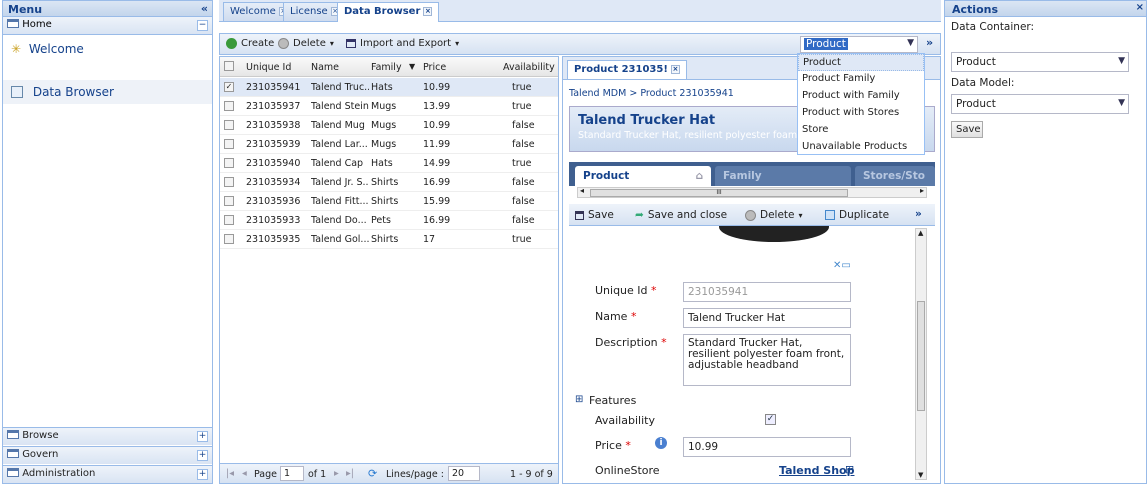  Describe the element at coordinates (434, 67) in the screenshot. I see `col-header-price: Price` at that location.